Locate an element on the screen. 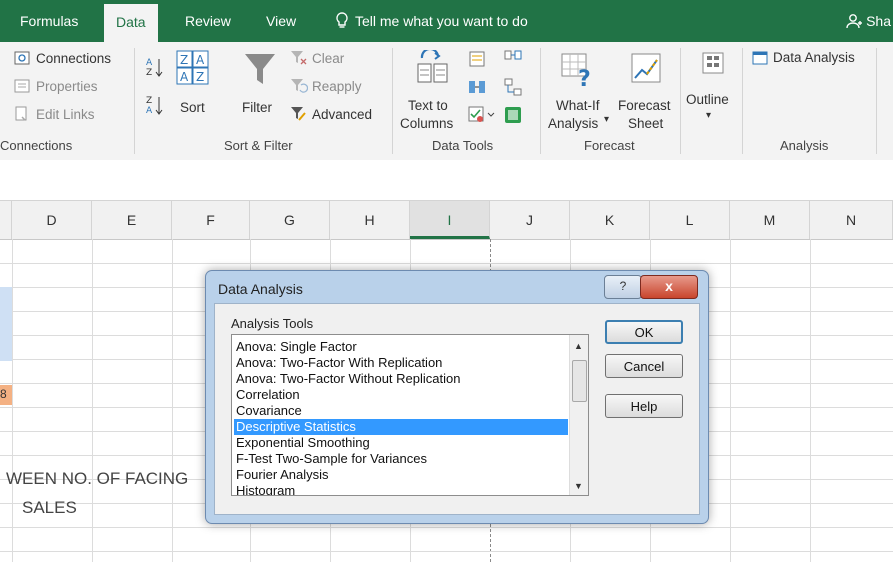 Image resolution: width=893 pixels, height=562 pixels. filter-label: Filter is located at coordinates (257, 107).